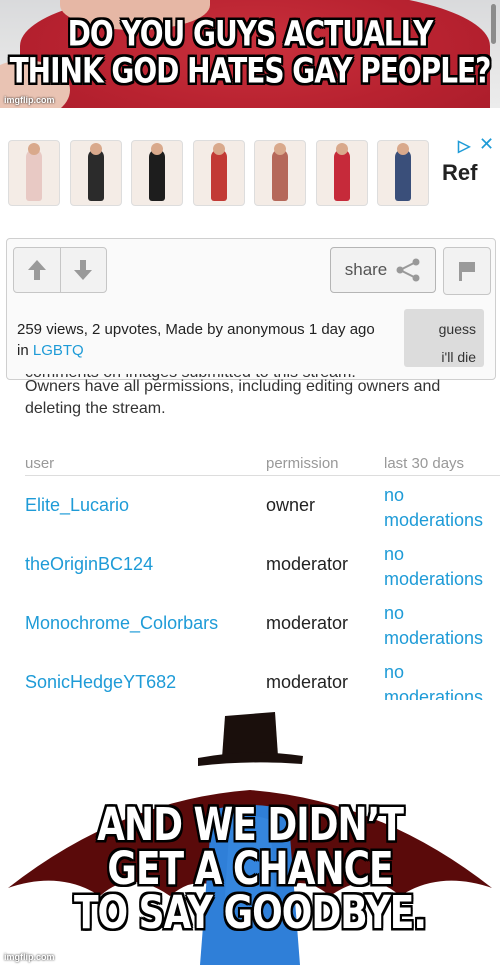 Image resolution: width=500 pixels, height=965 pixels. What do you see at coordinates (486, 144) in the screenshot?
I see `close-icon: ✕` at bounding box center [486, 144].